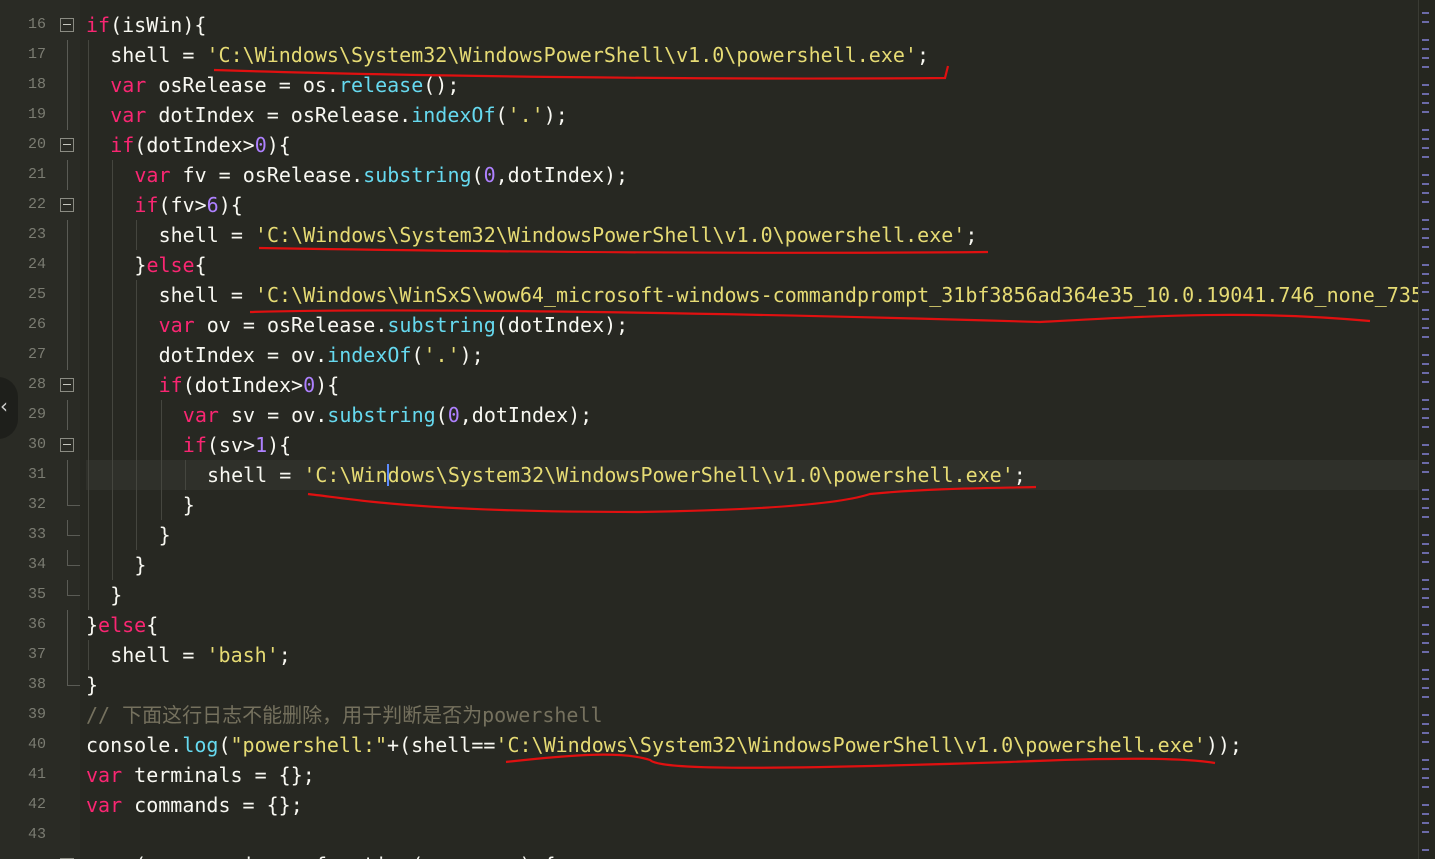 This screenshot has height=859, width=1435. What do you see at coordinates (152, 625) in the screenshot?
I see `code-token: {` at bounding box center [152, 625].